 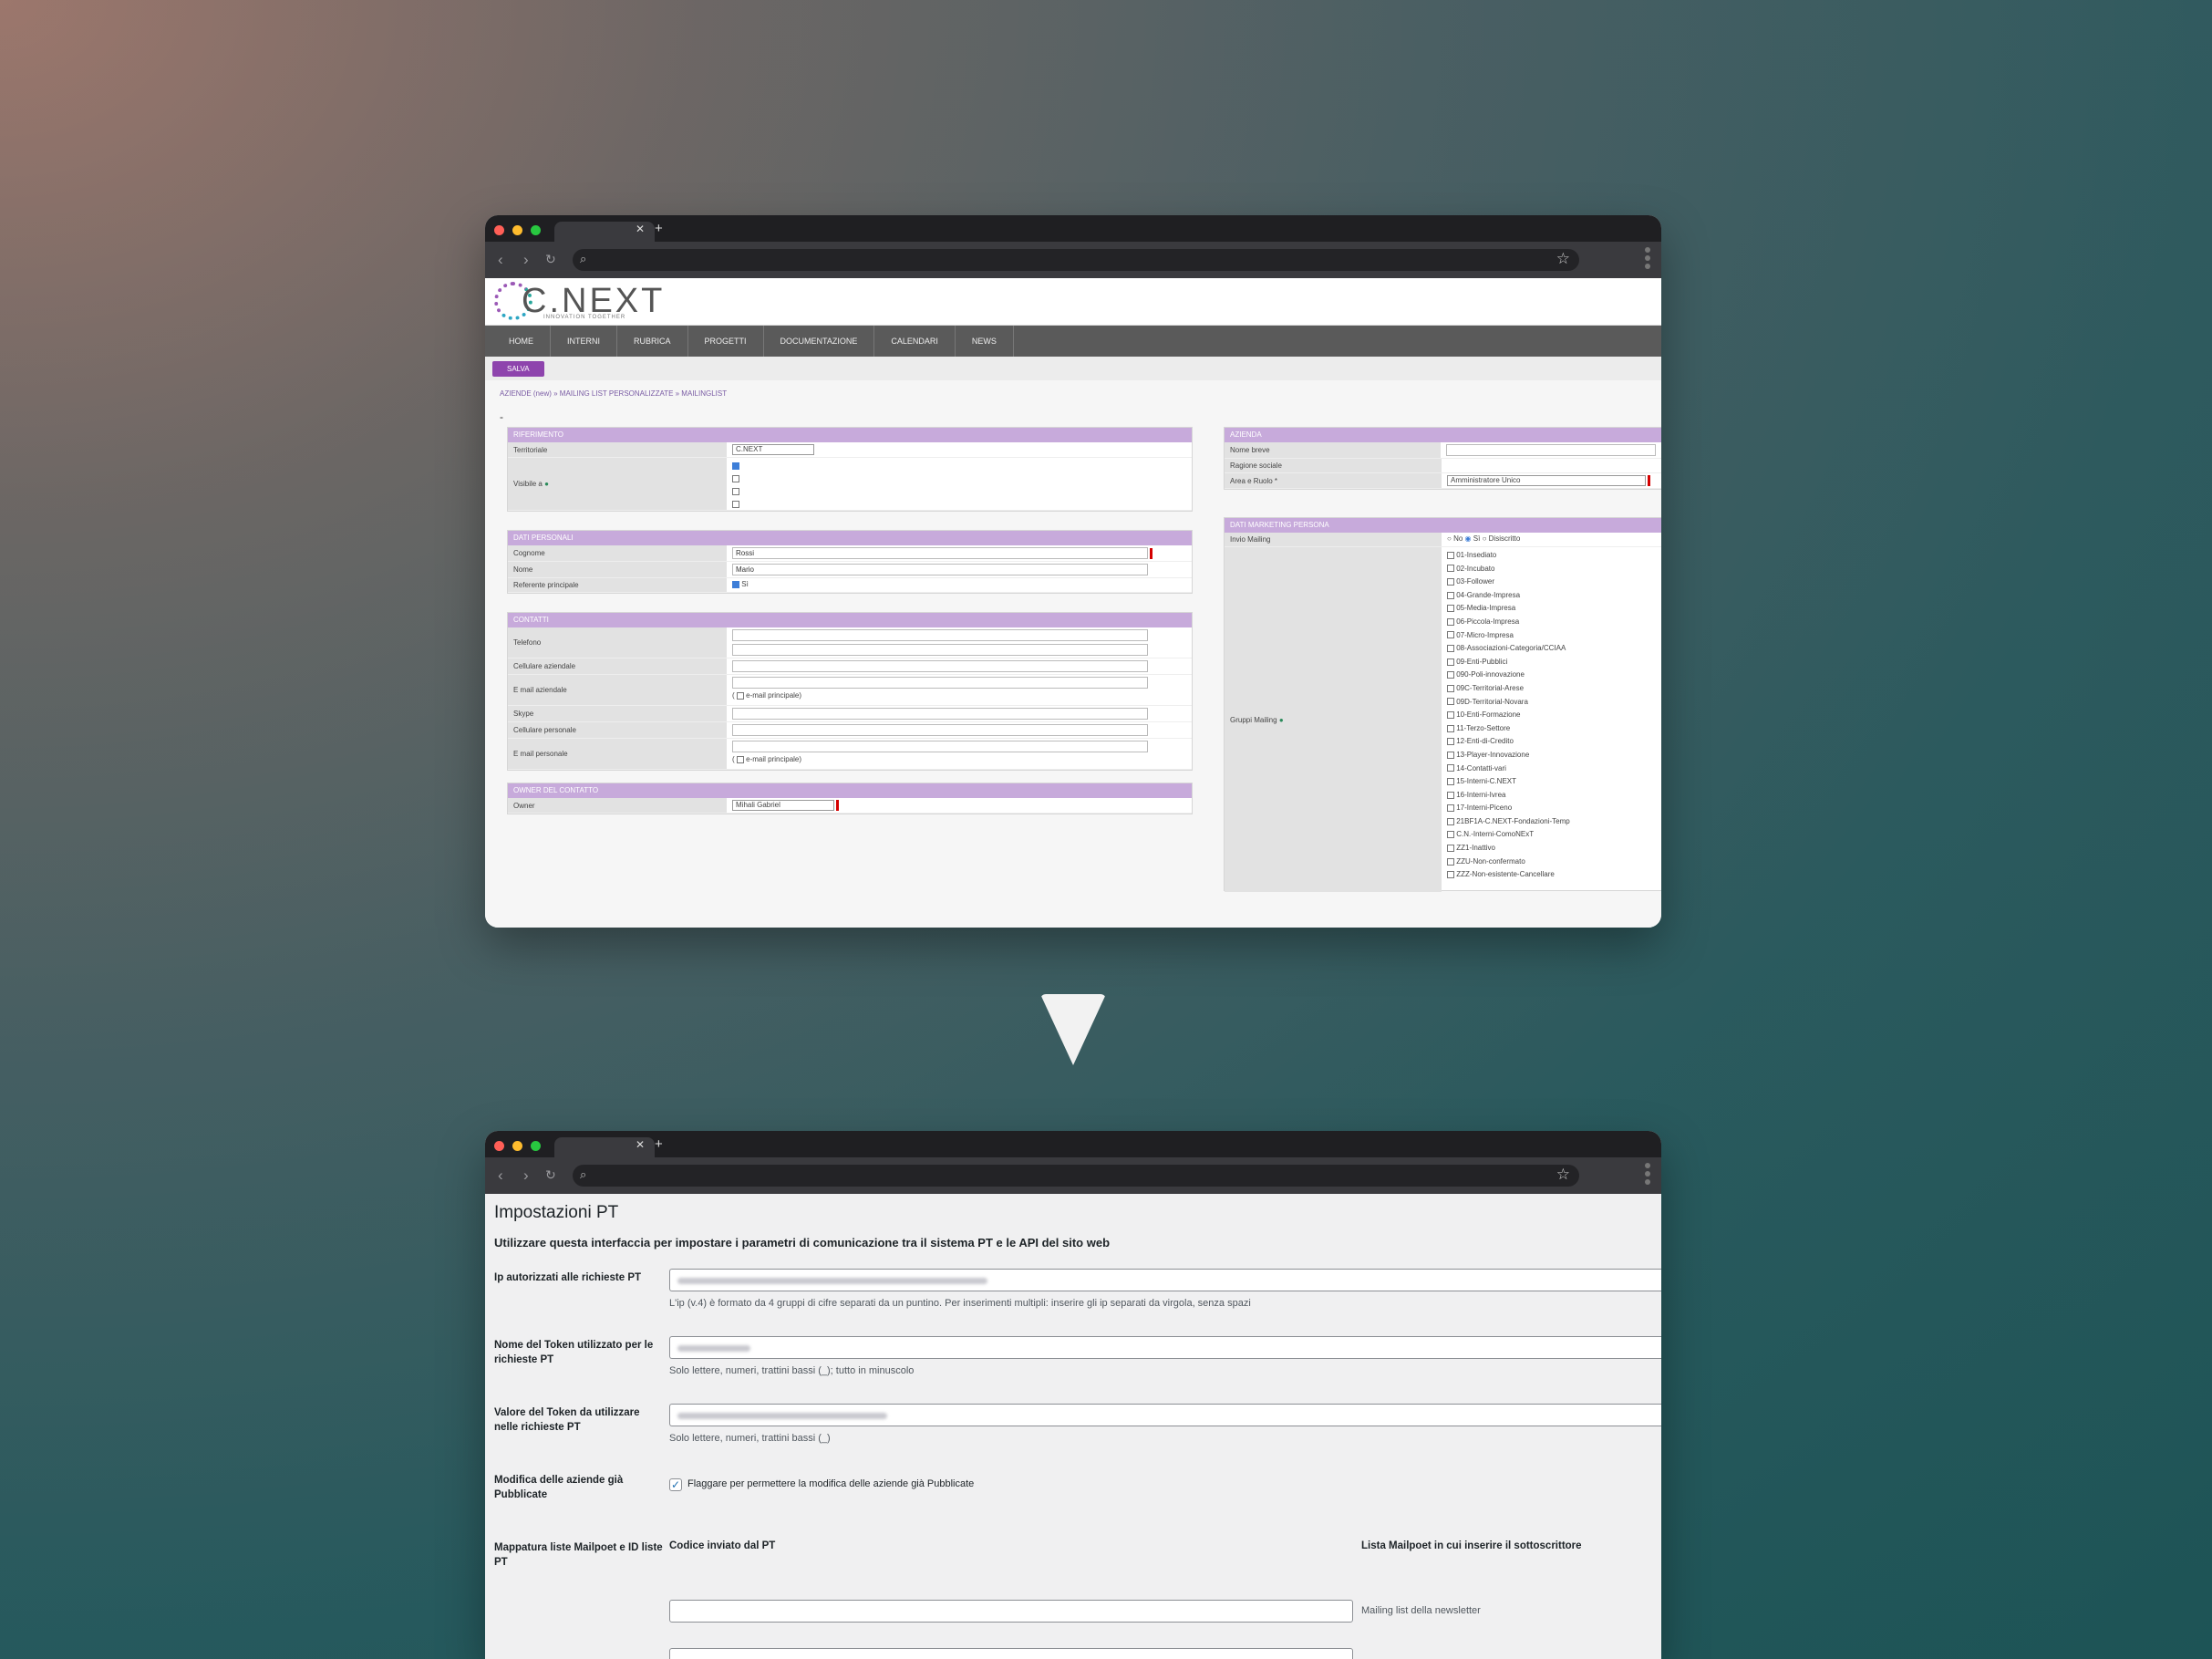 What do you see at coordinates (940, 714) in the screenshot?
I see `skype-input` at bounding box center [940, 714].